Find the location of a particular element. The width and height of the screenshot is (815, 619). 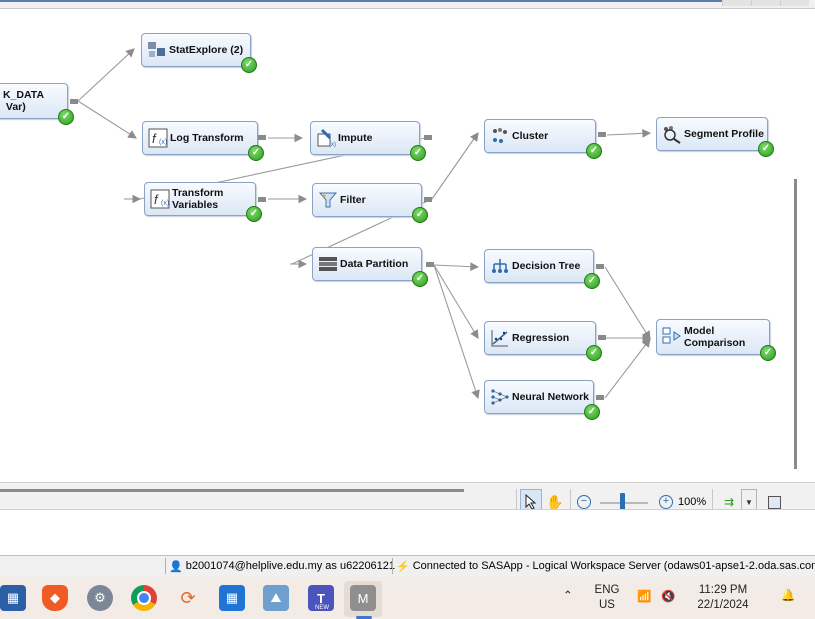

node-label: Filter is located at coordinates (353, 200).